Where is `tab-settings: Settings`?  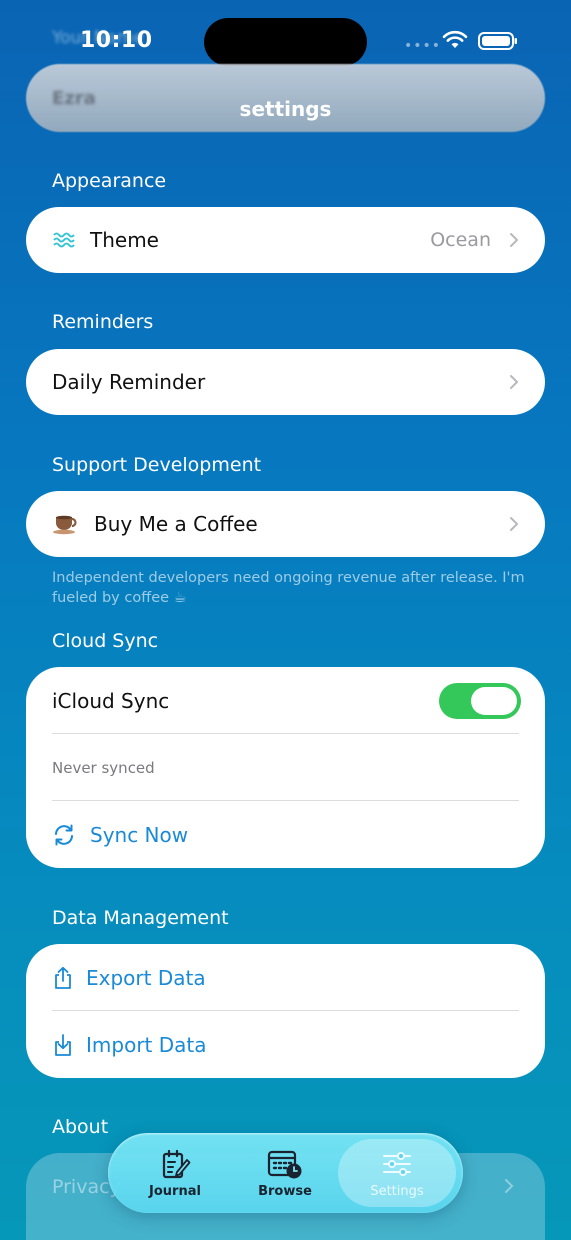
tab-settings: Settings is located at coordinates (397, 1173).